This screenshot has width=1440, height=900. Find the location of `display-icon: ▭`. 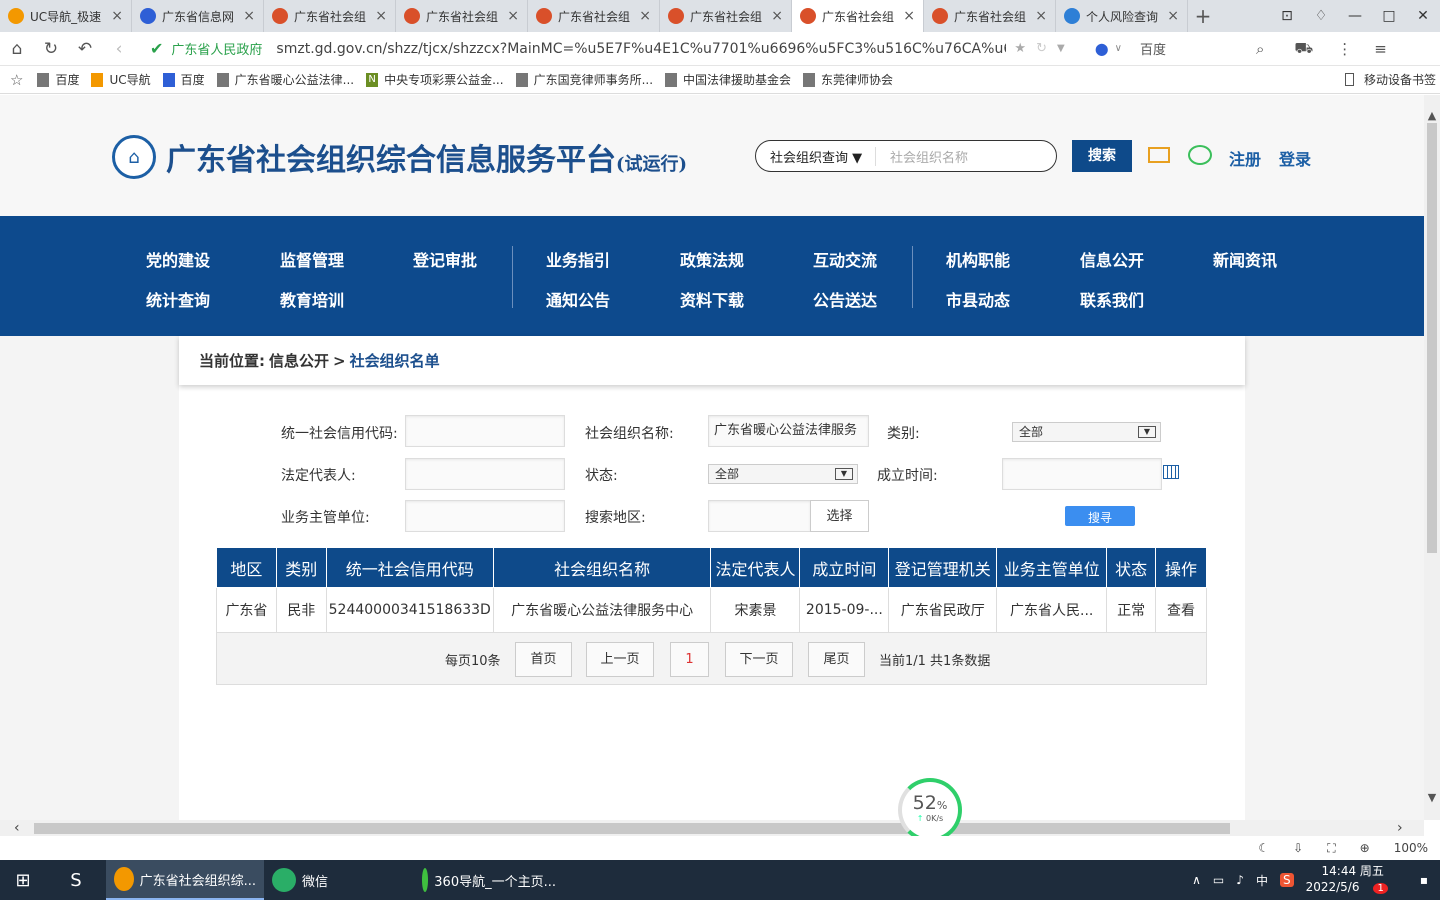

display-icon: ▭ is located at coordinates (1218, 880).